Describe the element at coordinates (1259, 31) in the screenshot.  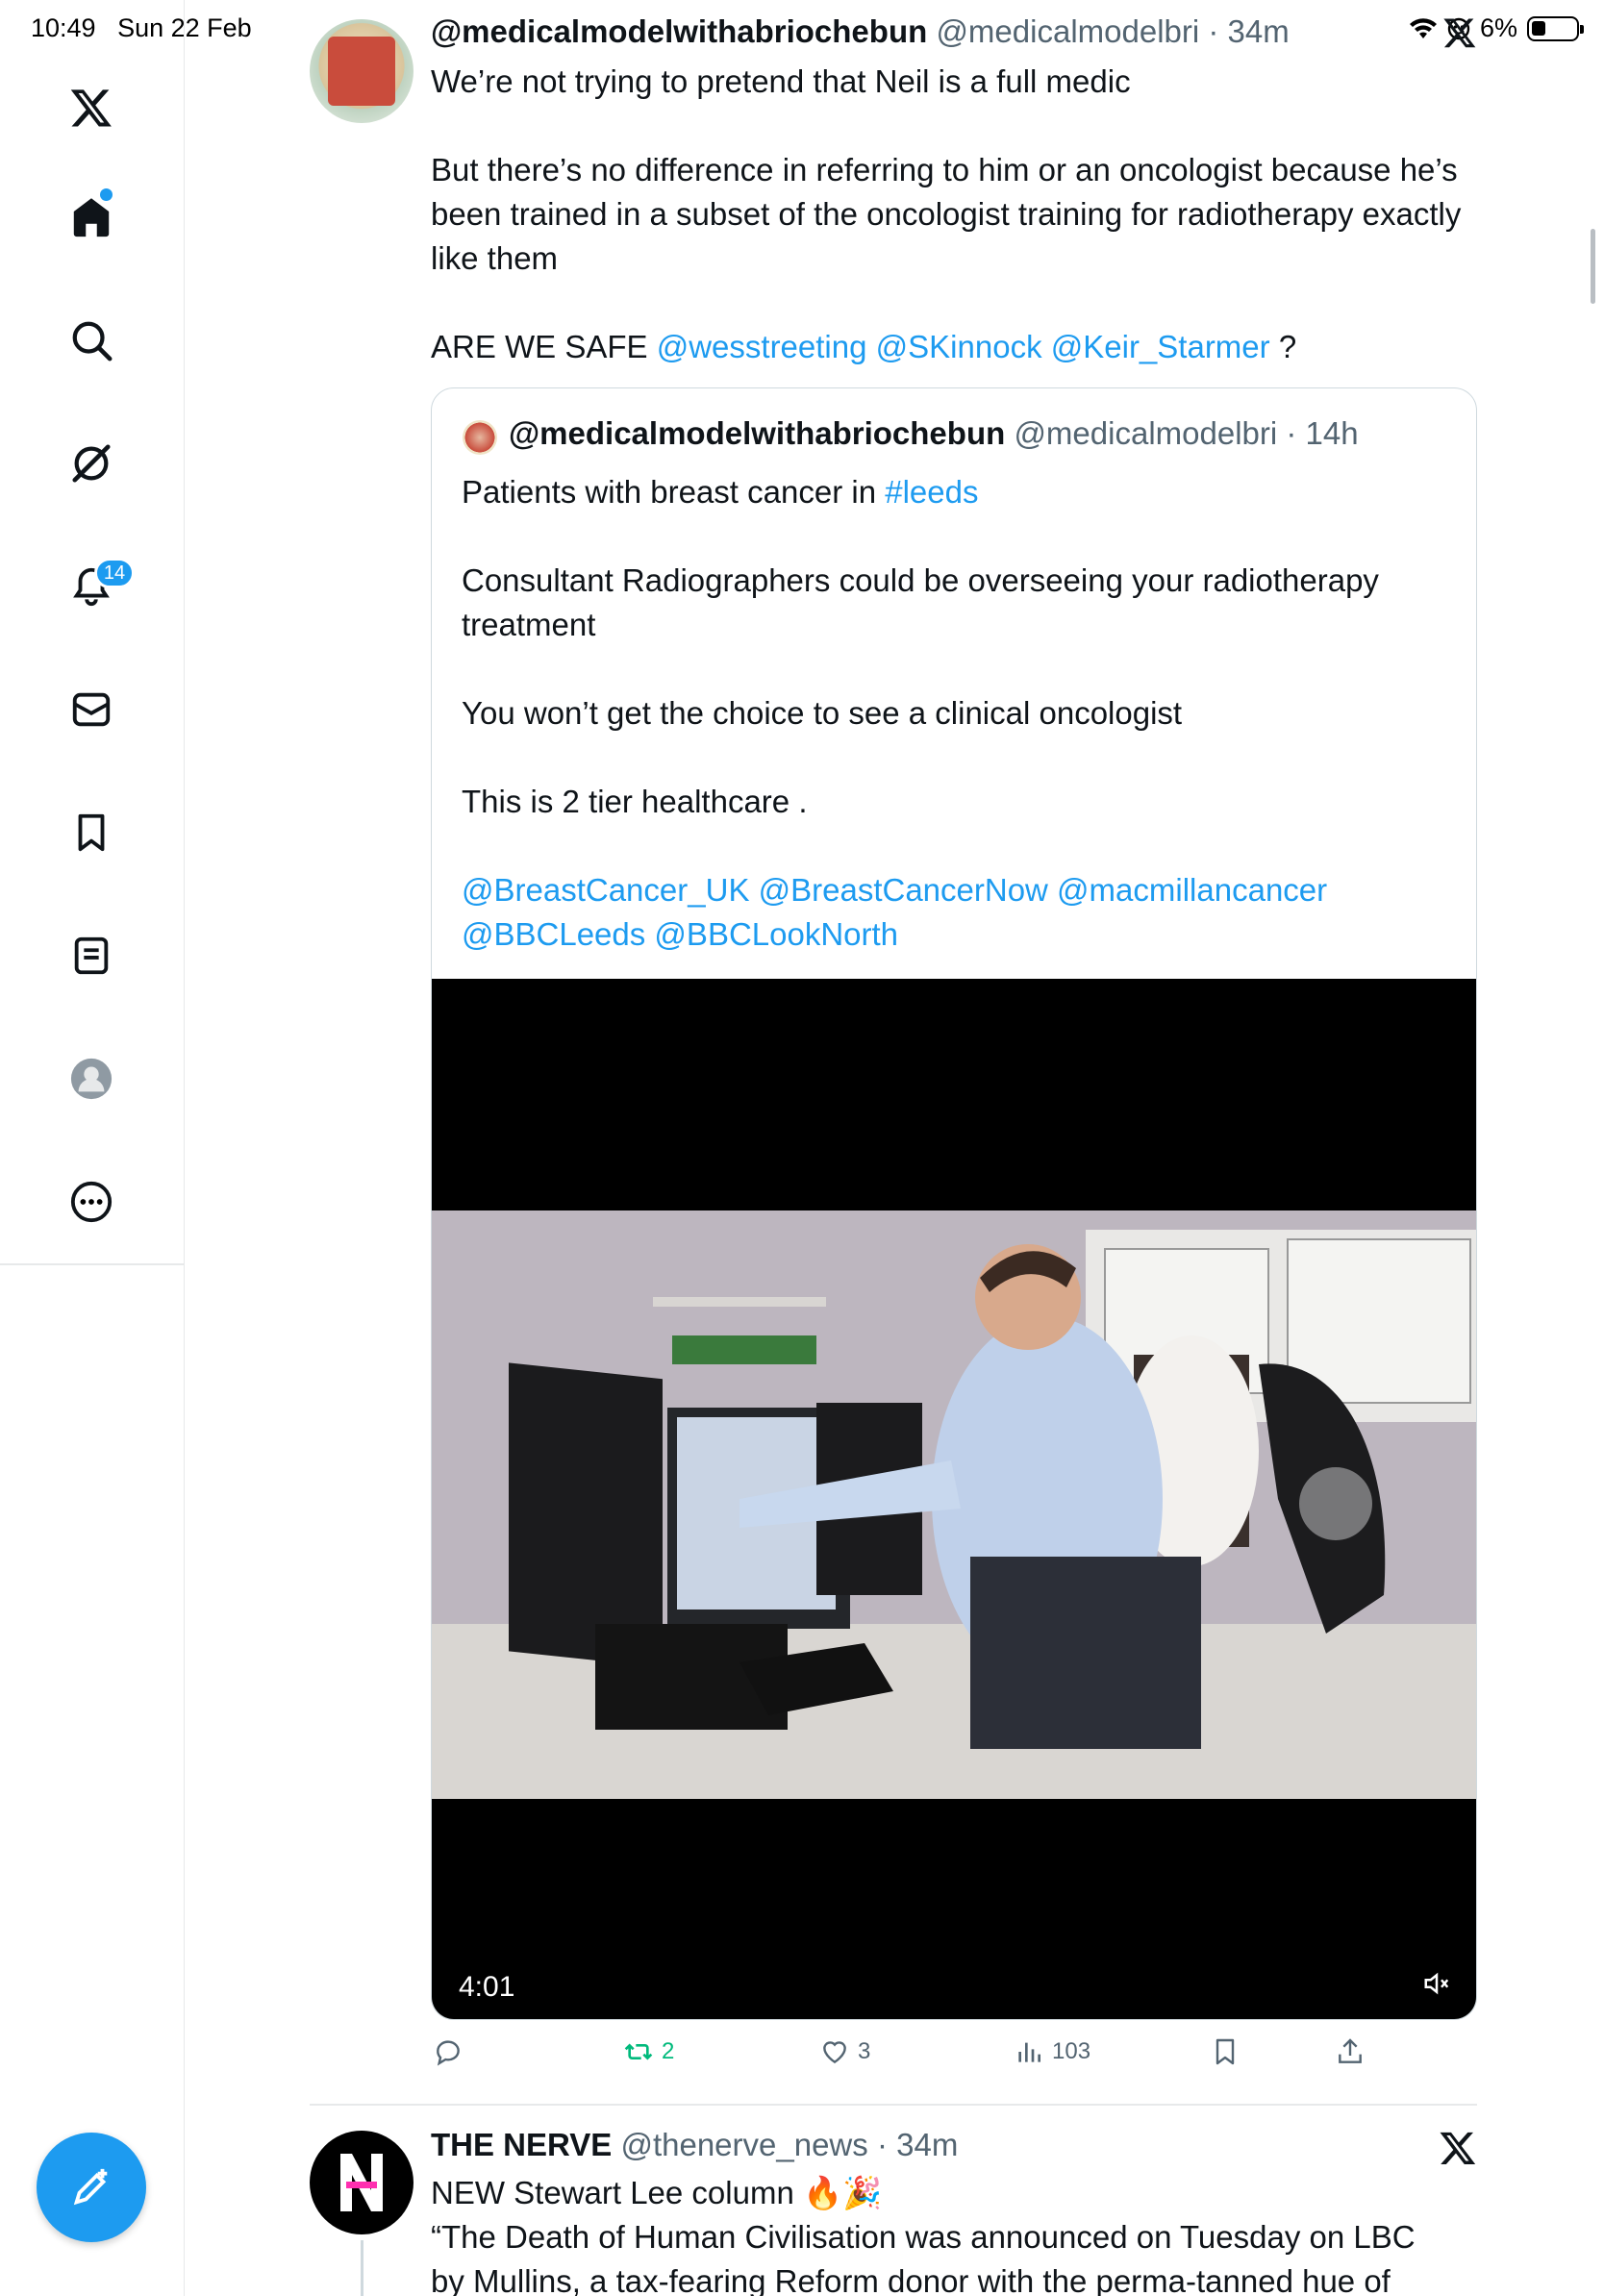
I see `tweet-time: 34m` at that location.